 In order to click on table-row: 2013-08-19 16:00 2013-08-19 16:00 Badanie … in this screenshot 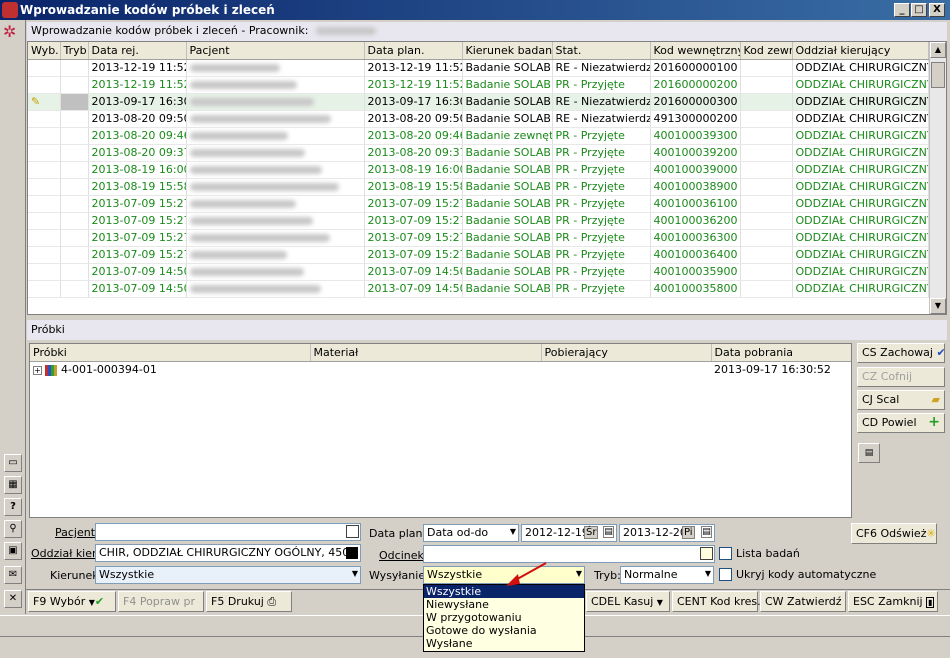, I will do `click(478, 170)`.